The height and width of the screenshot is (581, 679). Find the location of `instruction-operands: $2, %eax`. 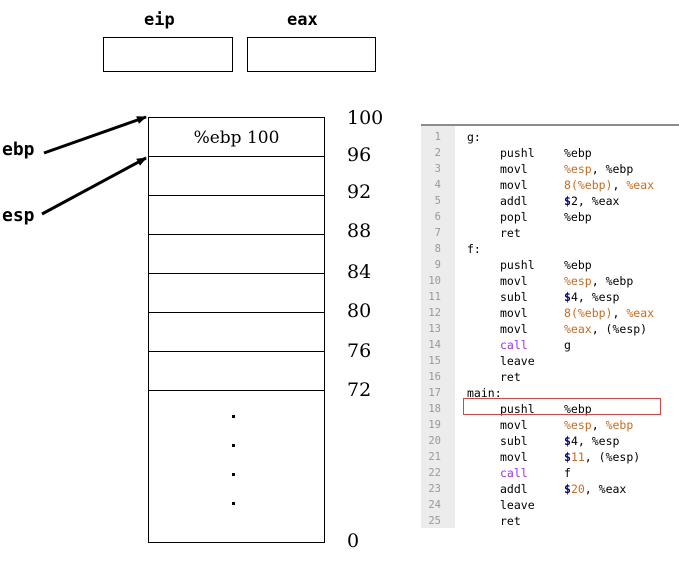

instruction-operands: $2, %eax is located at coordinates (592, 201).